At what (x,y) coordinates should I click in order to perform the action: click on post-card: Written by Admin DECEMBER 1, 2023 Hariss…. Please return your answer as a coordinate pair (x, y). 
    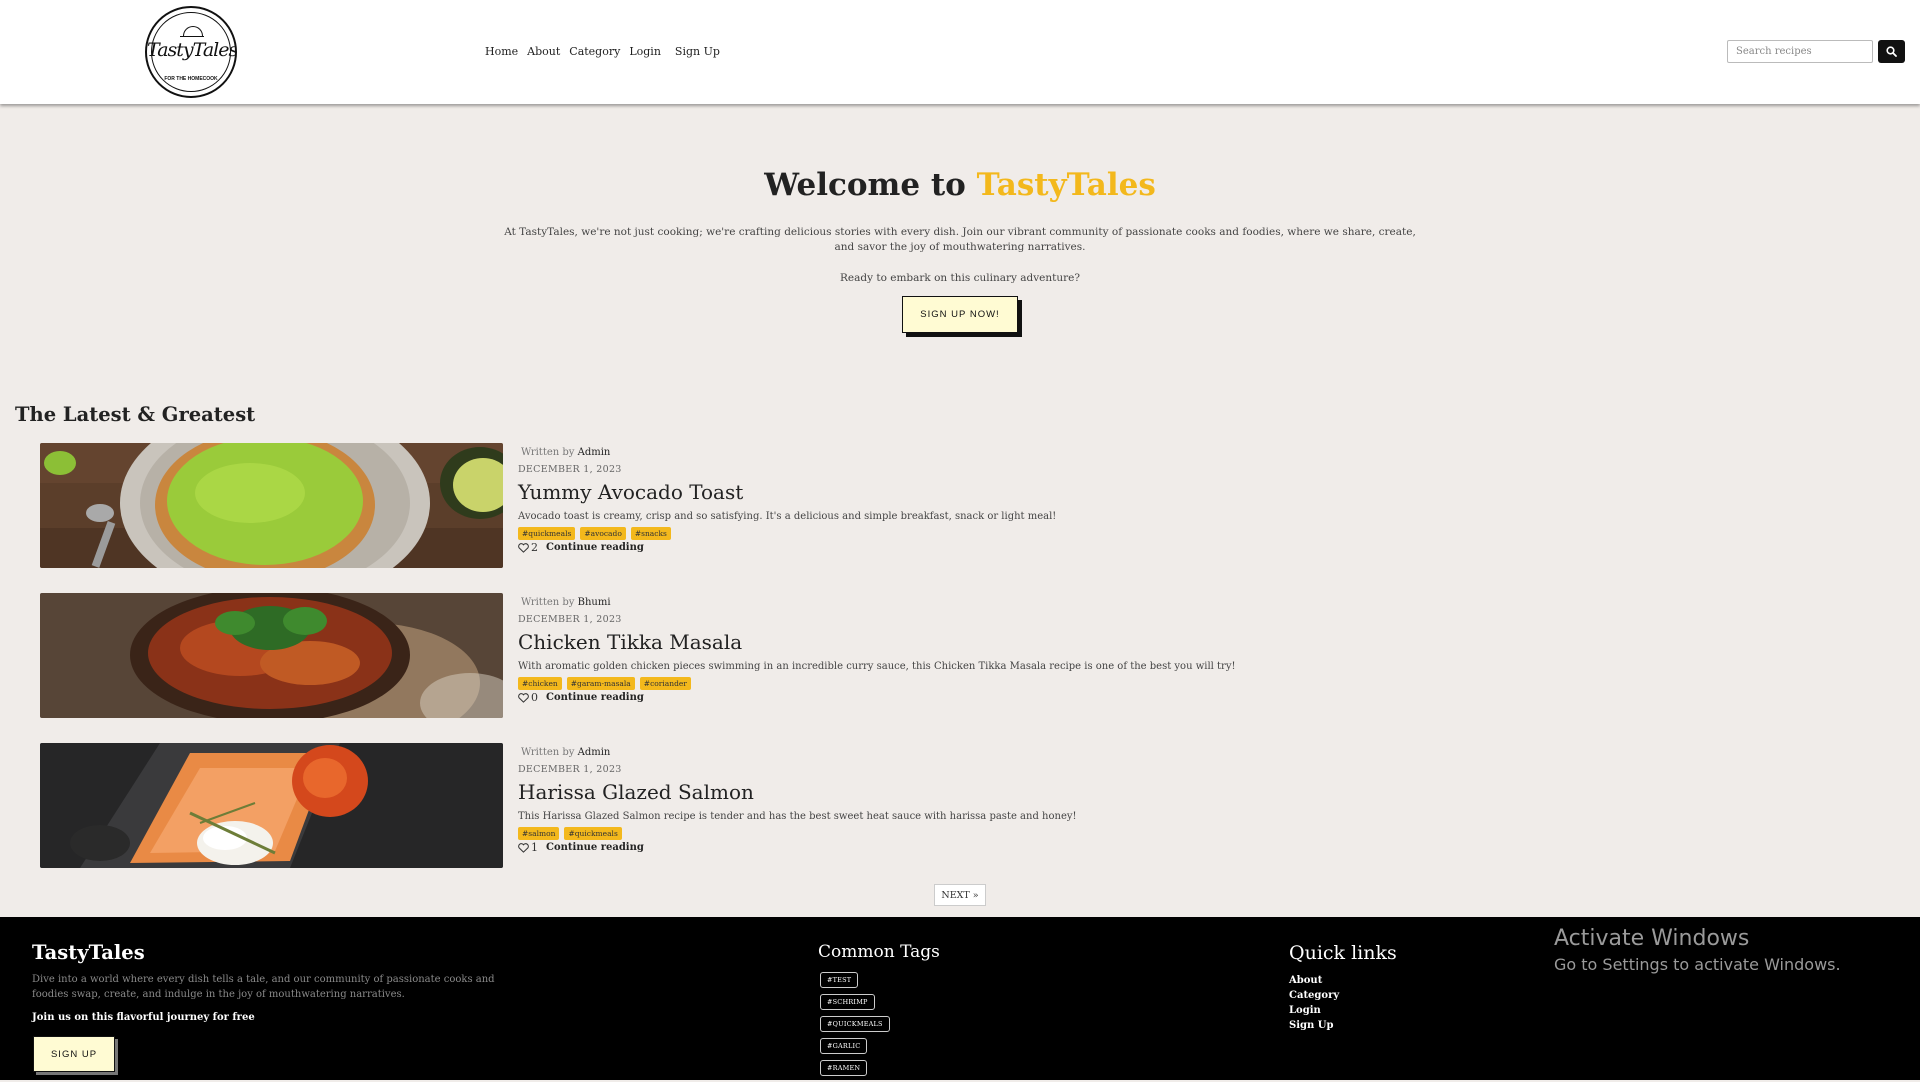
    Looking at the image, I should click on (740, 806).